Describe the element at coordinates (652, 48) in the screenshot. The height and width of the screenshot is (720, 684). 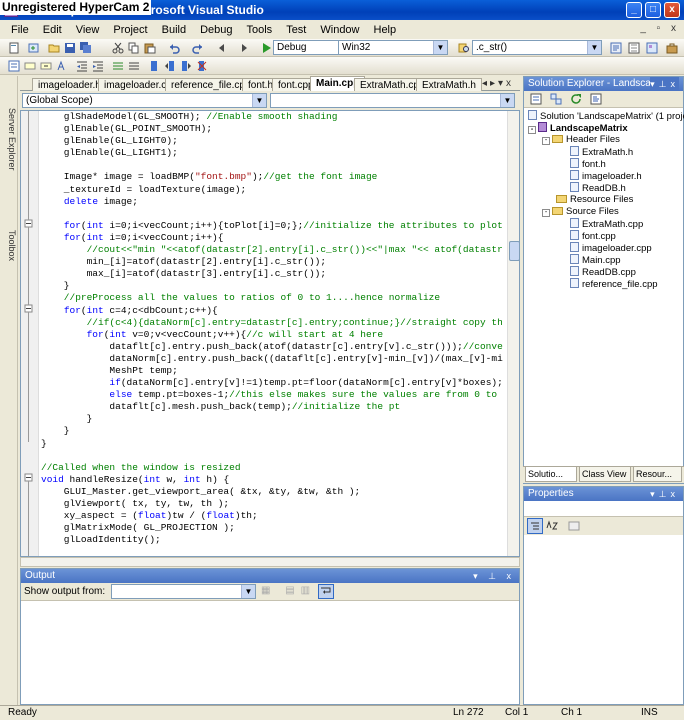
I see `object-browser-icon` at that location.